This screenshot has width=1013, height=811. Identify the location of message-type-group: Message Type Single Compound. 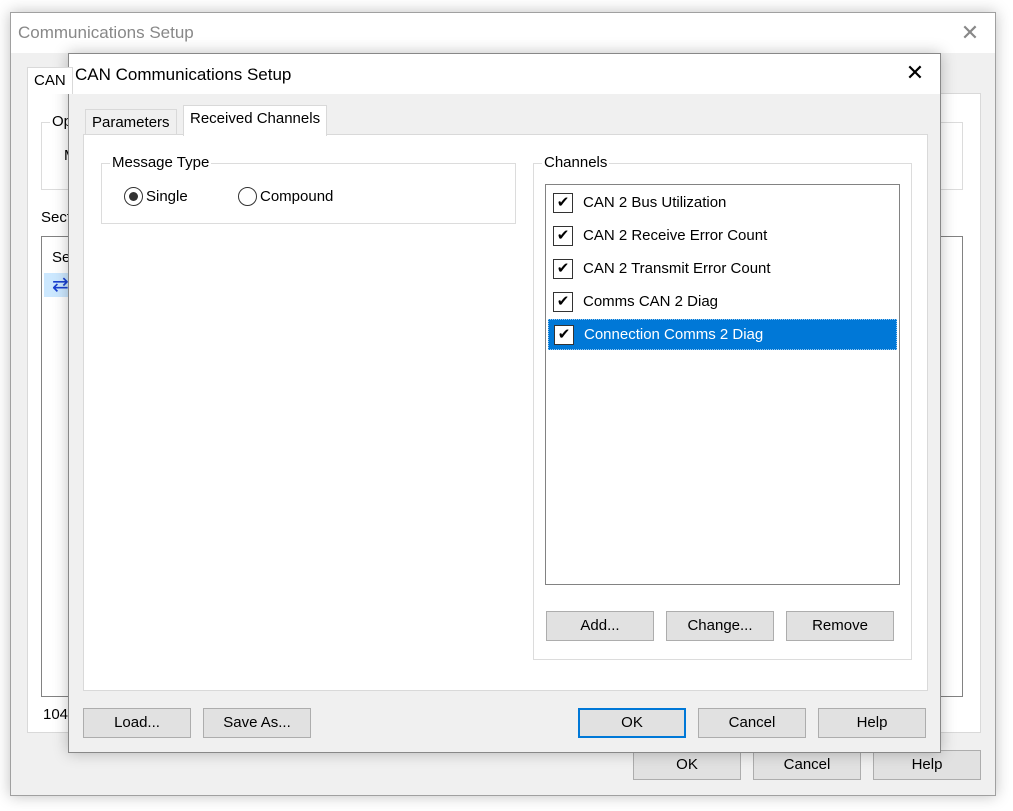
(308, 189).